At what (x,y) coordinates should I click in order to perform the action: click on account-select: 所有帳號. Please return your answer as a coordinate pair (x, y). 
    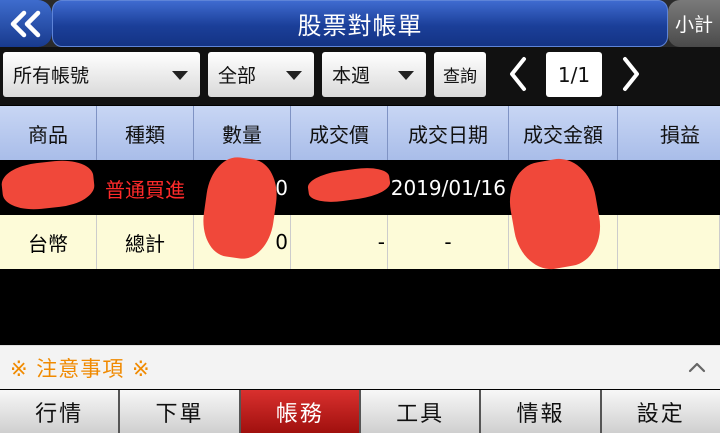
    Looking at the image, I should click on (101, 74).